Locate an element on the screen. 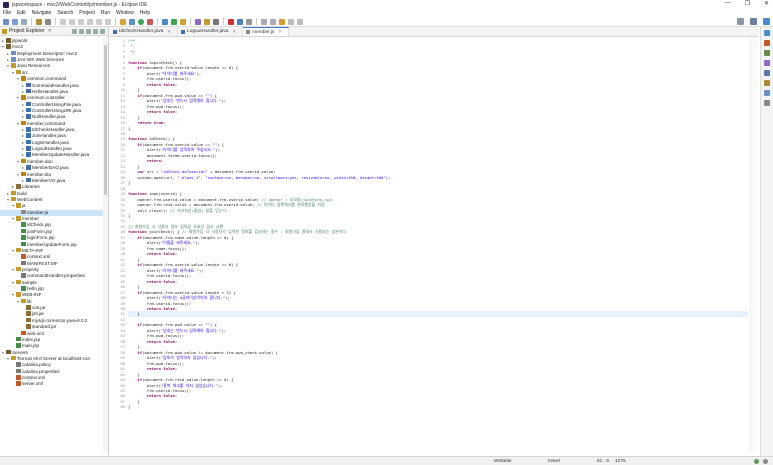  right-trim-stack is located at coordinates (766, 241).